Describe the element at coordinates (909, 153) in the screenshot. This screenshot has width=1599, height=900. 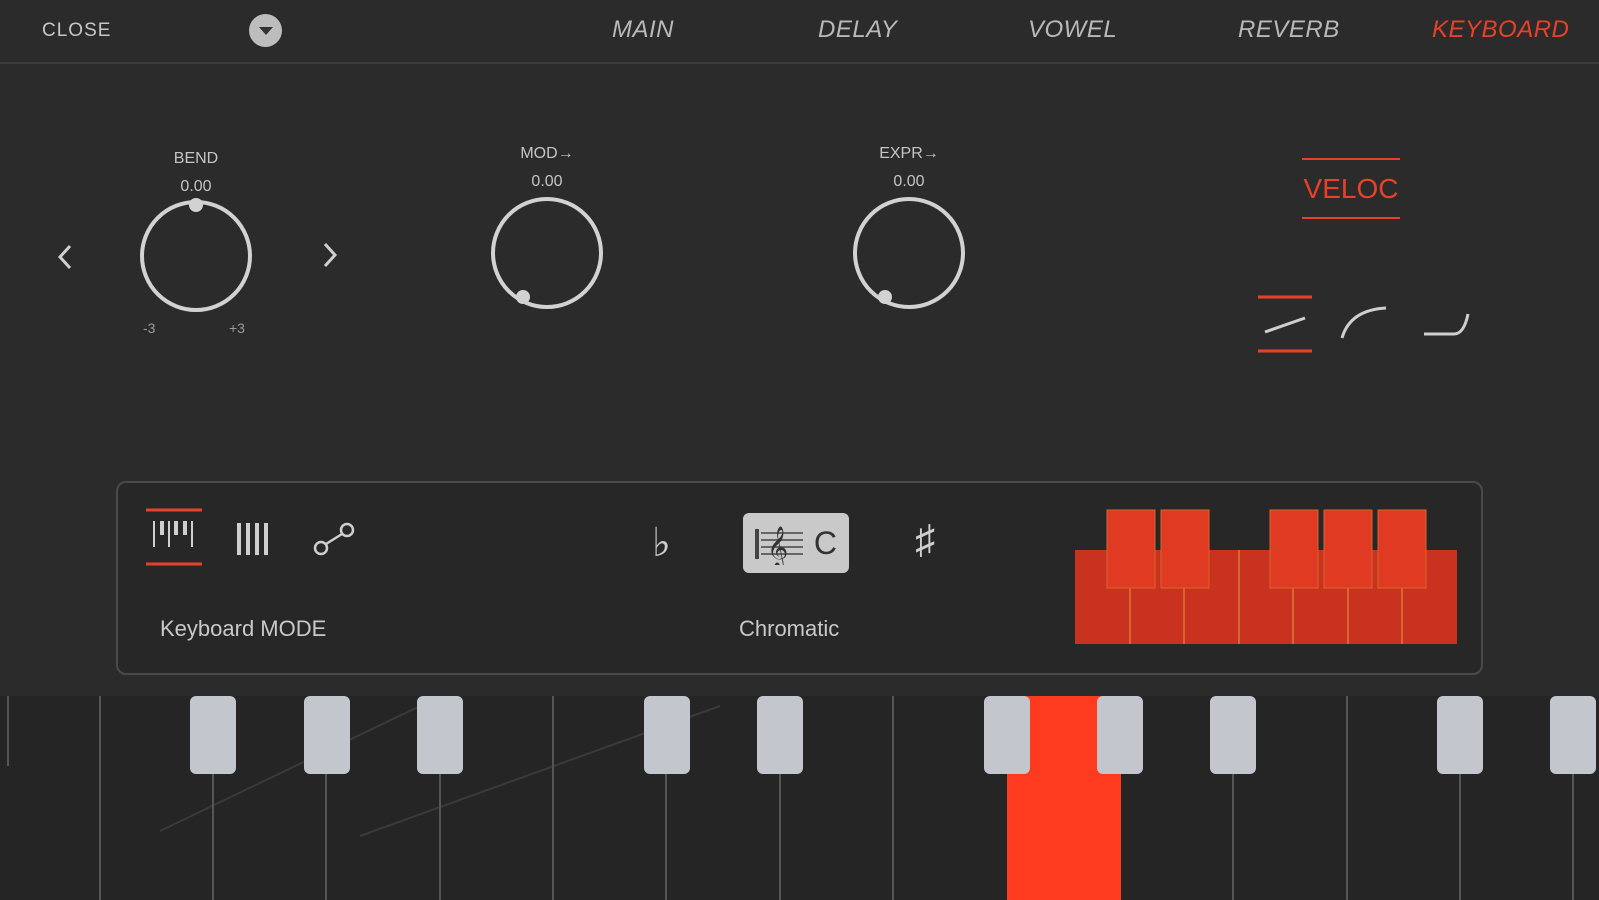
I see `expr-label: EXPR→` at that location.